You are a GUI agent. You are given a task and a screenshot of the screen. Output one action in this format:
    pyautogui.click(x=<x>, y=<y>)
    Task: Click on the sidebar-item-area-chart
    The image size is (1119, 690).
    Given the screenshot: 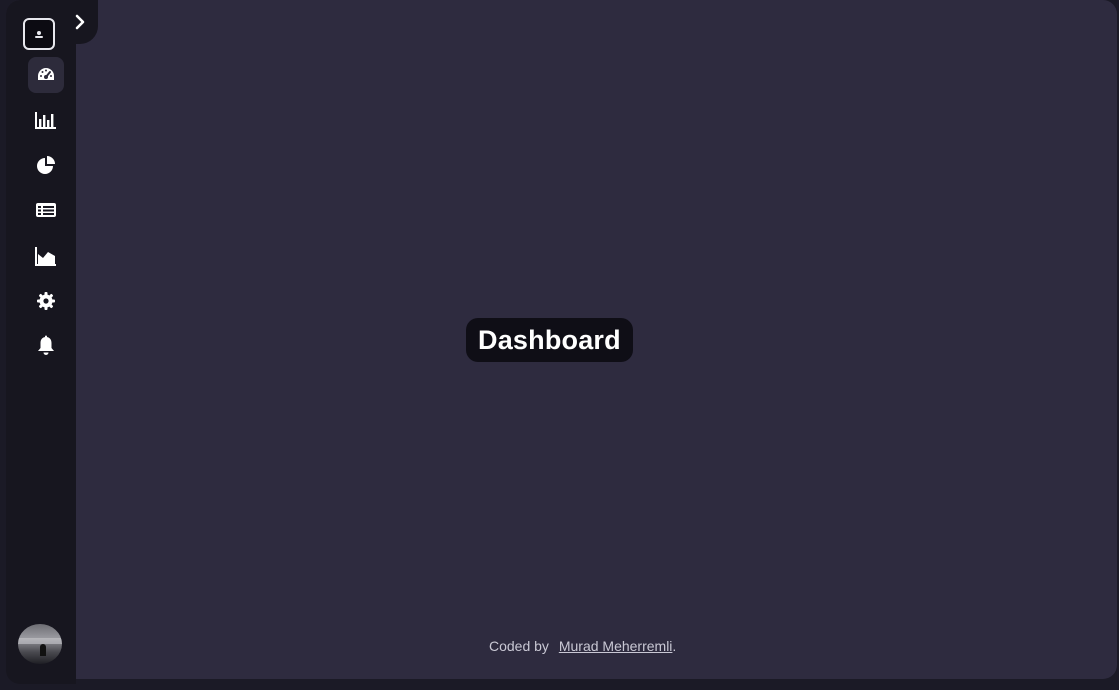 What is the action you would take?
    pyautogui.click(x=46, y=256)
    